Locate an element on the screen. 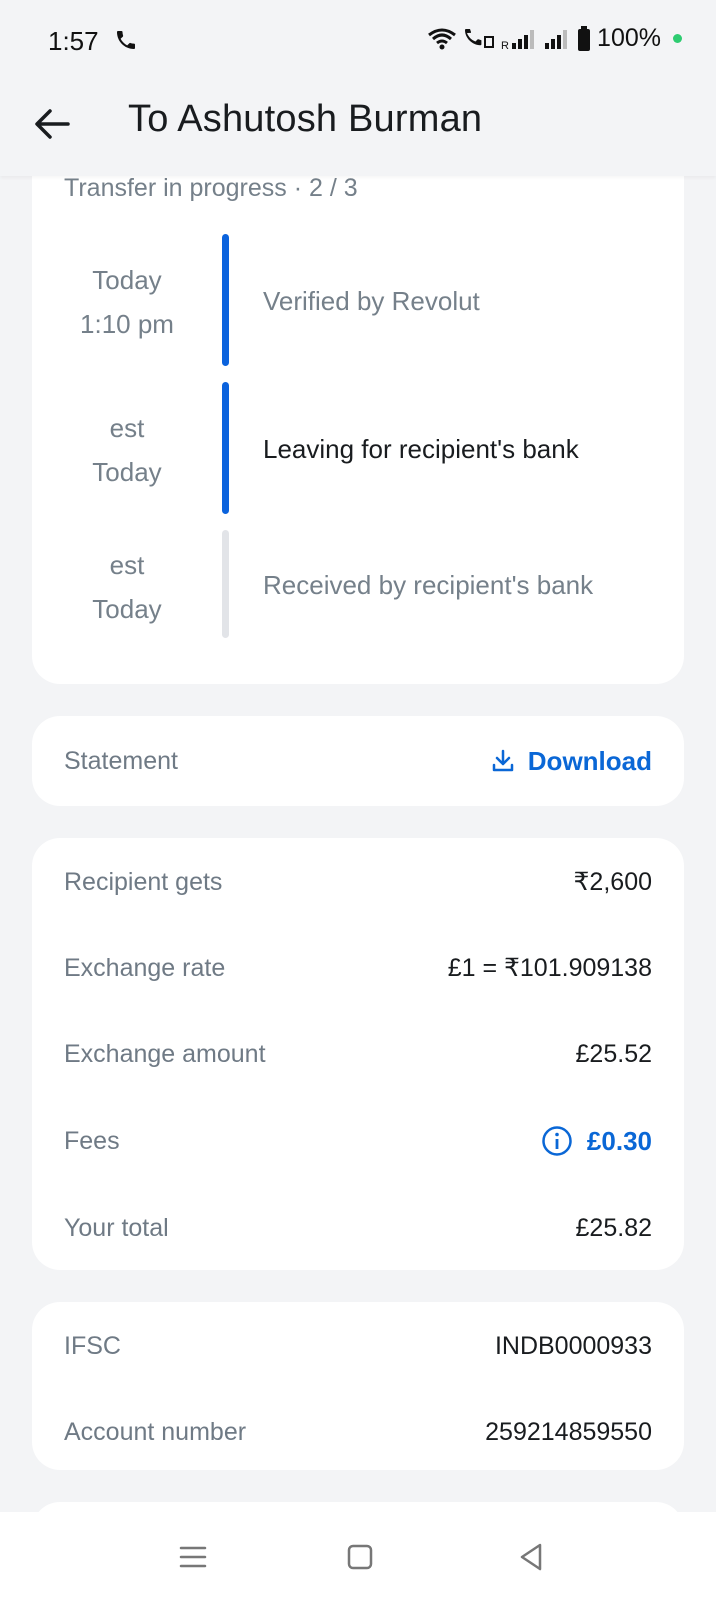 This screenshot has height=1600, width=716. ifsc-label: IFSC is located at coordinates (92, 1345).